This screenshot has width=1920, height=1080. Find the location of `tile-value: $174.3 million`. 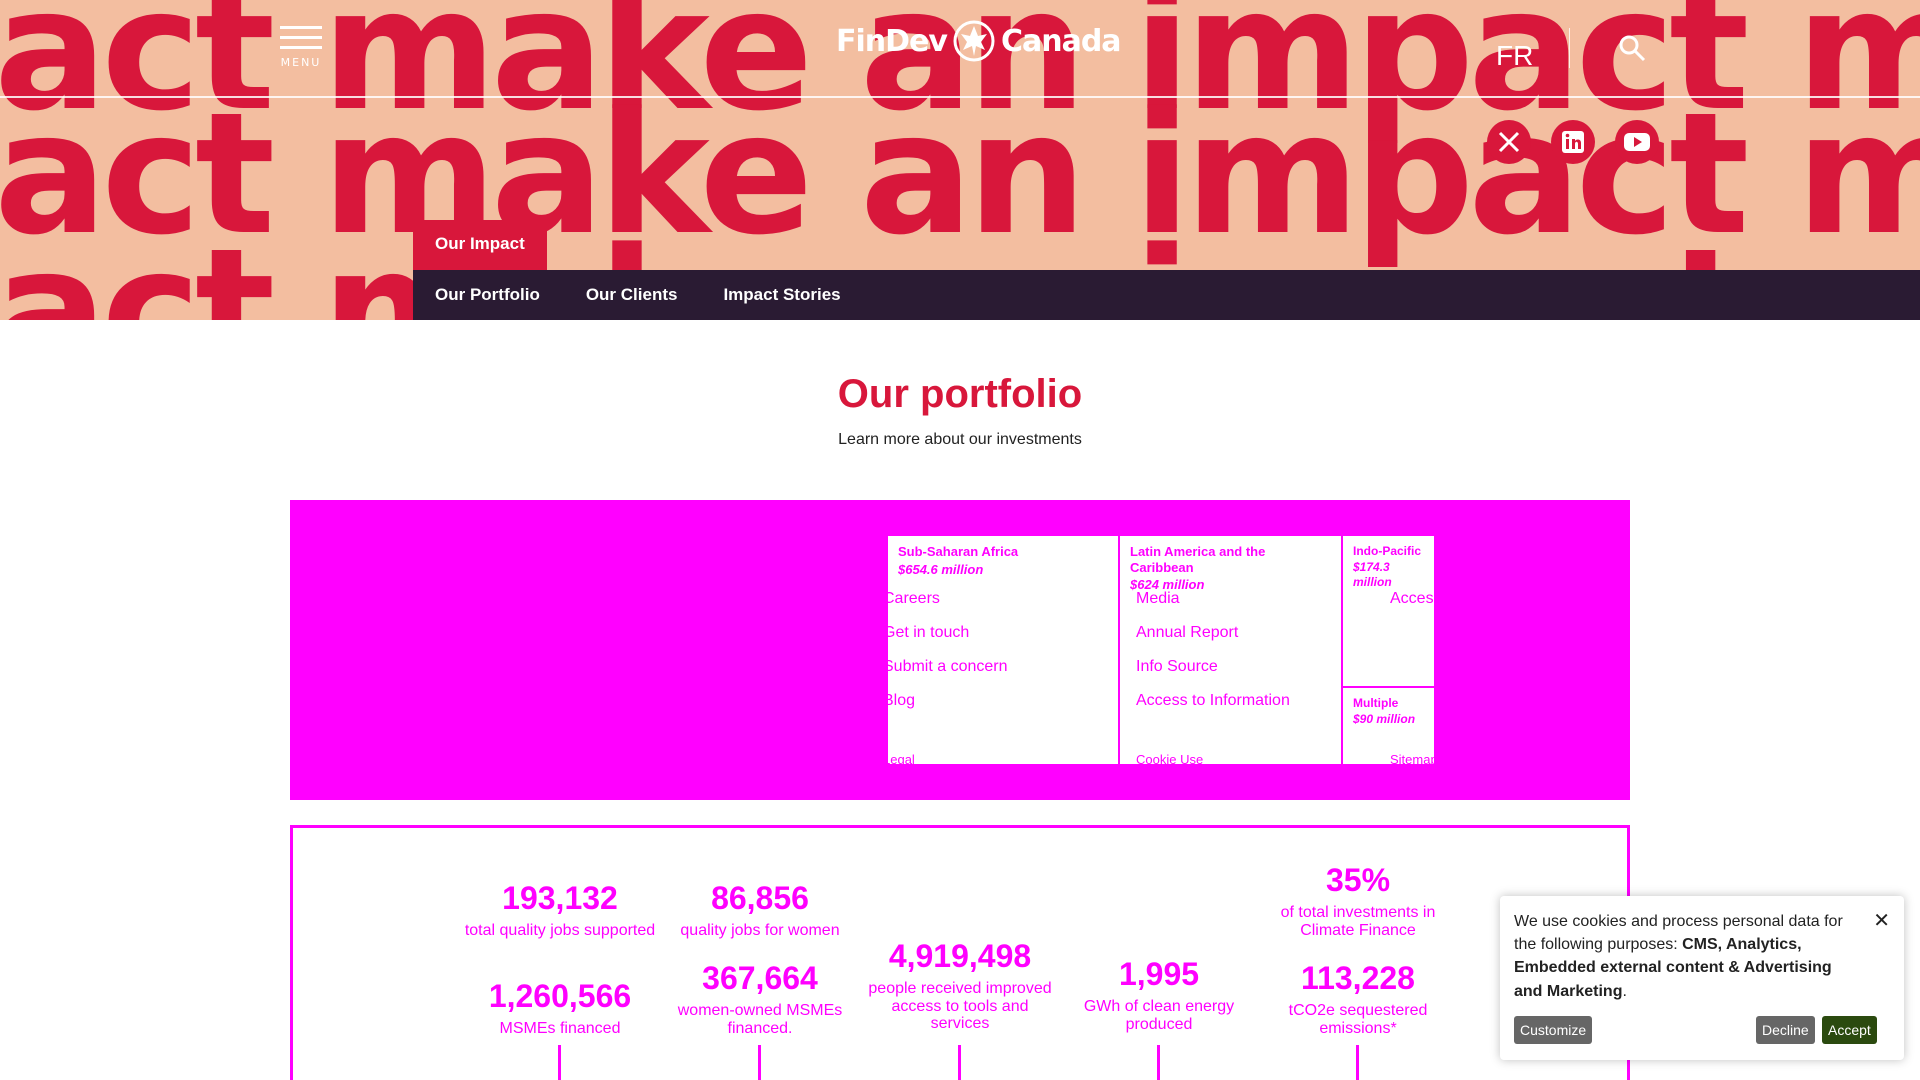

tile-value: $174.3 million is located at coordinates (1372, 574).